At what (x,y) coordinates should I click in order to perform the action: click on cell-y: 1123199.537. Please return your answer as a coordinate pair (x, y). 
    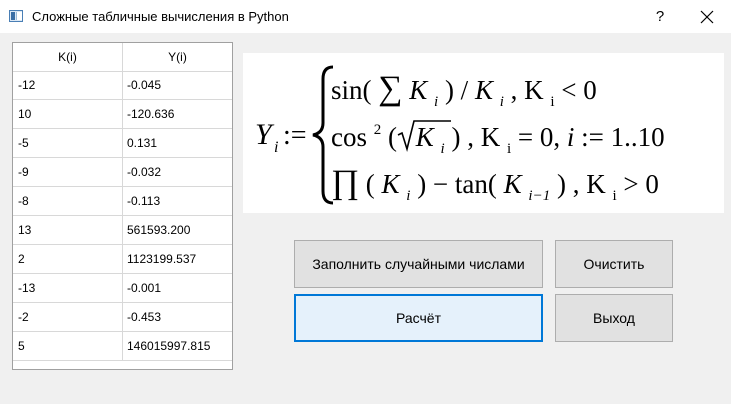
    Looking at the image, I should click on (177, 259).